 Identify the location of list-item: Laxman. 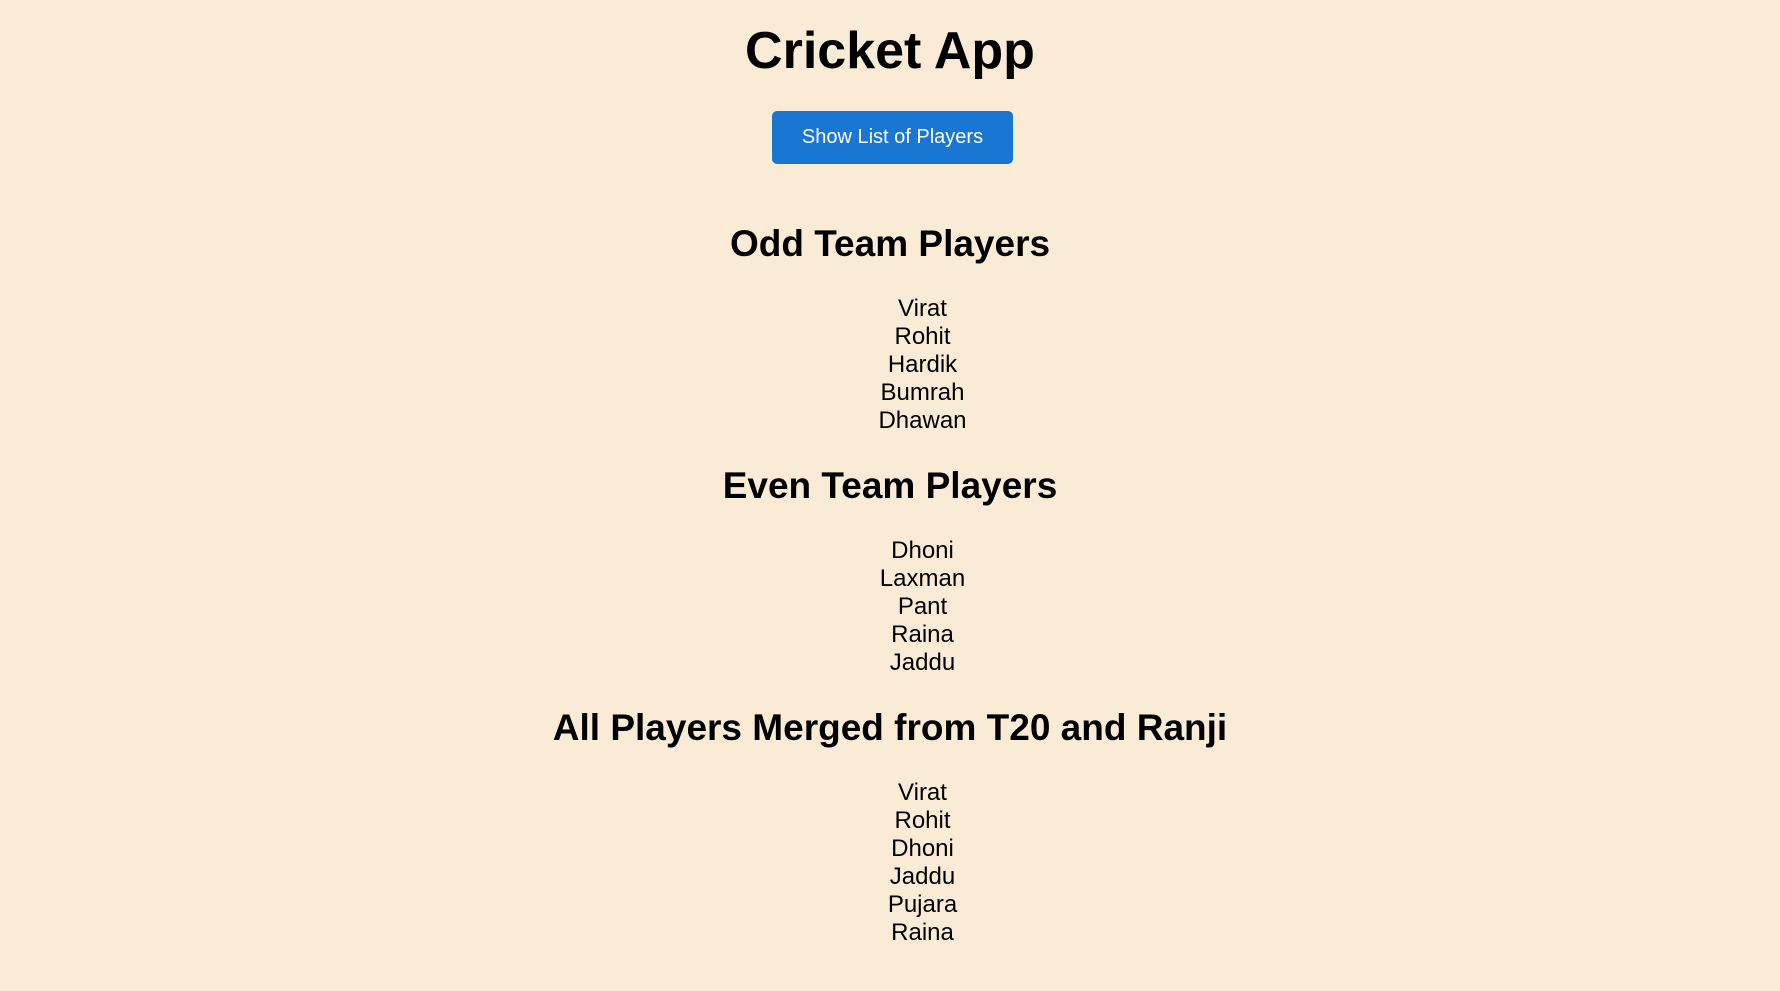
(922, 578).